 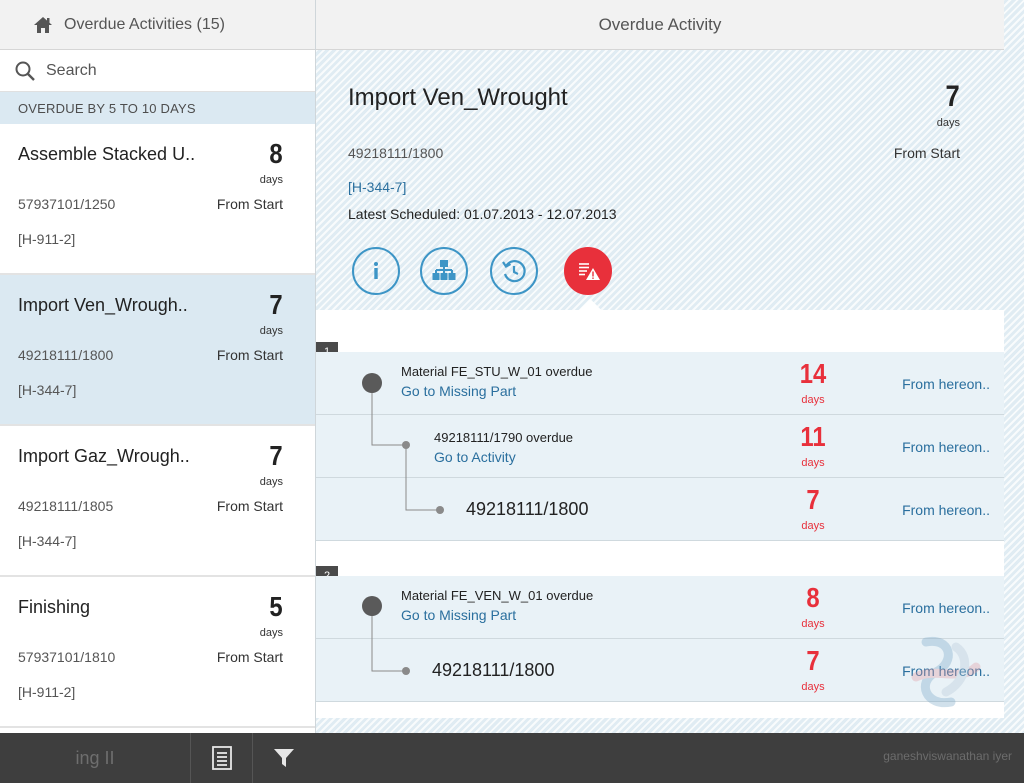 What do you see at coordinates (948, 123) in the screenshot?
I see `detail-days-unit: days` at bounding box center [948, 123].